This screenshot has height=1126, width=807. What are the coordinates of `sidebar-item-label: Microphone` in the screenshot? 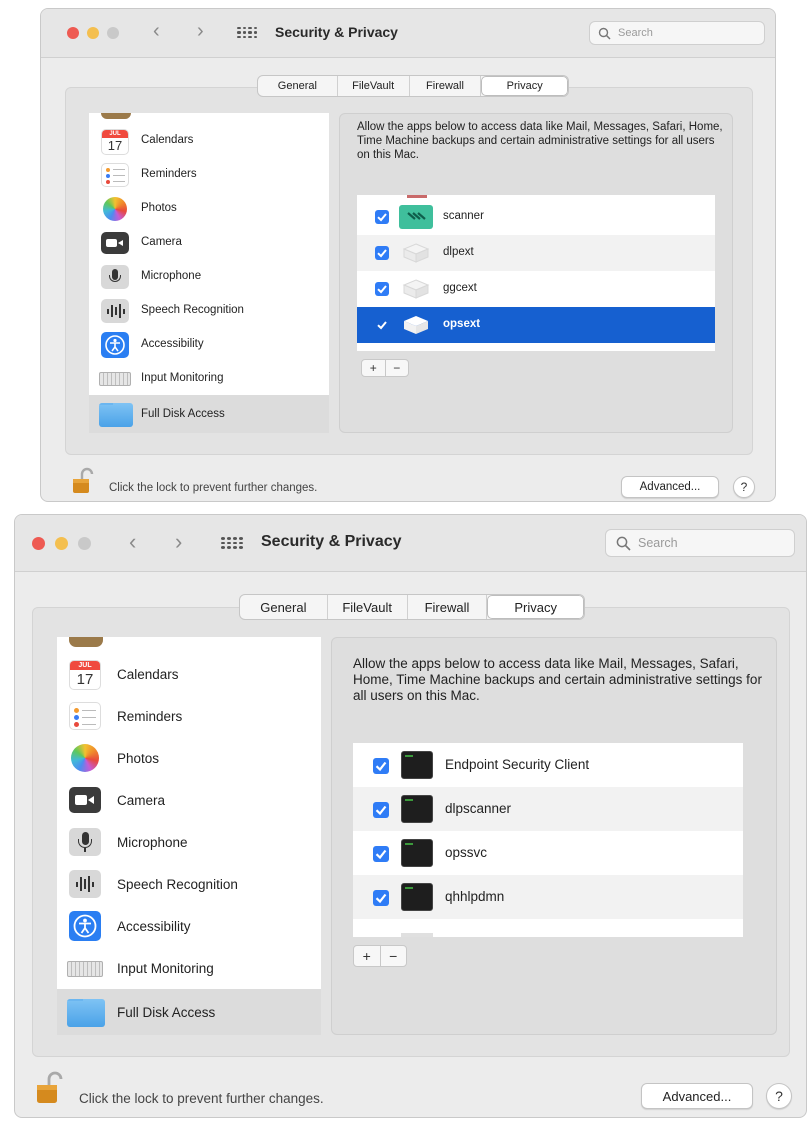 It's located at (152, 842).